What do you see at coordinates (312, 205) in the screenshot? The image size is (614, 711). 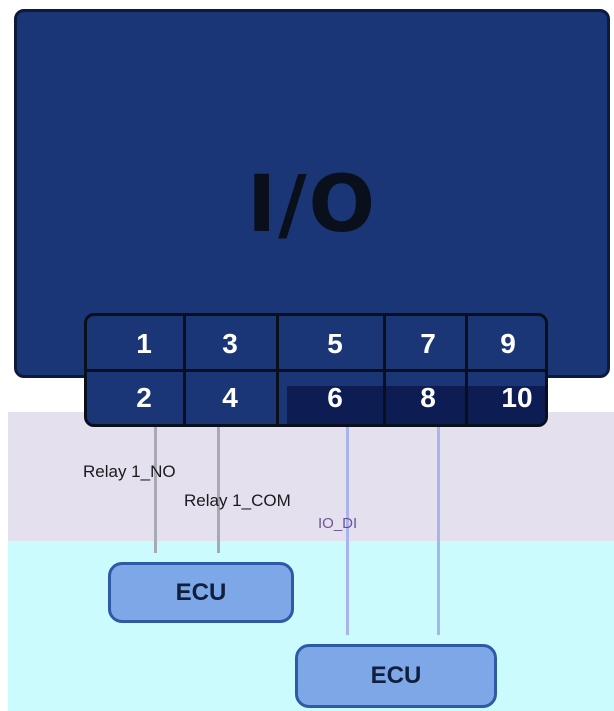 I see `io-title: I/O` at bounding box center [312, 205].